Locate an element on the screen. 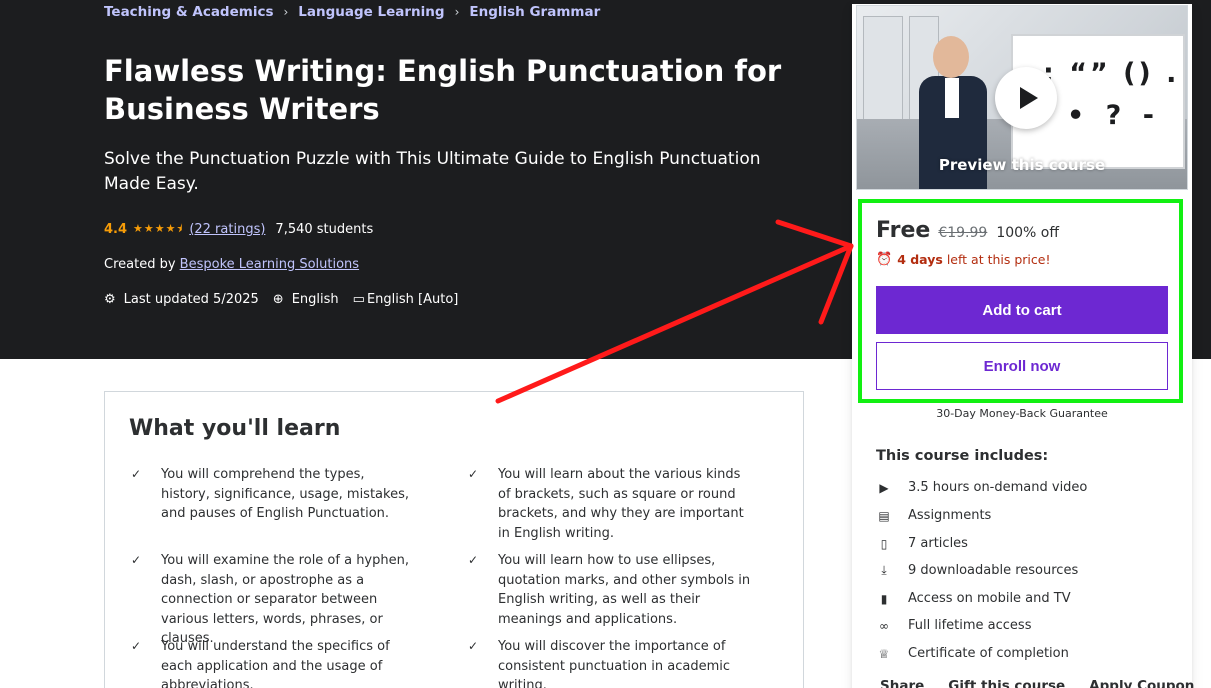 Image resolution: width=1211 pixels, height=688 pixels. money-back-guarantee: 30-Day Money-Back Guarantee is located at coordinates (1022, 413).